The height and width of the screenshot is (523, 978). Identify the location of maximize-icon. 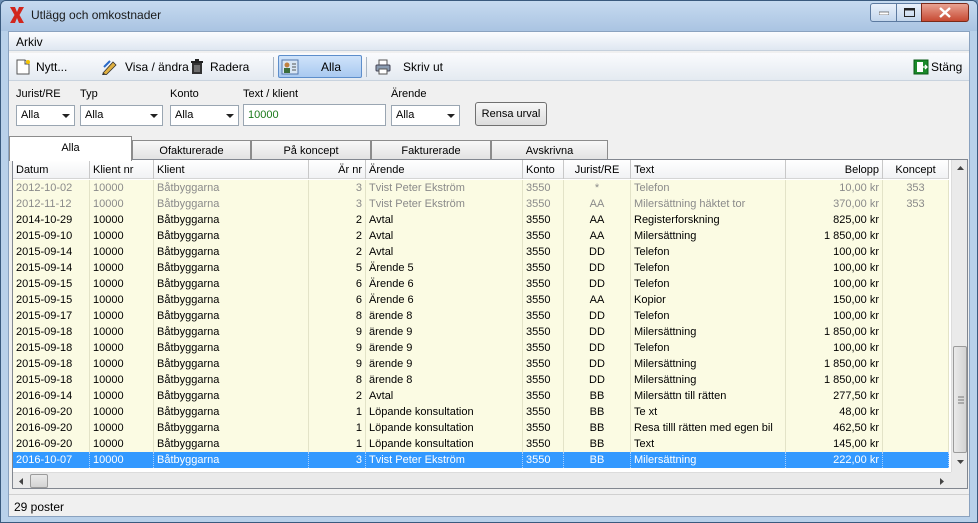
(909, 12).